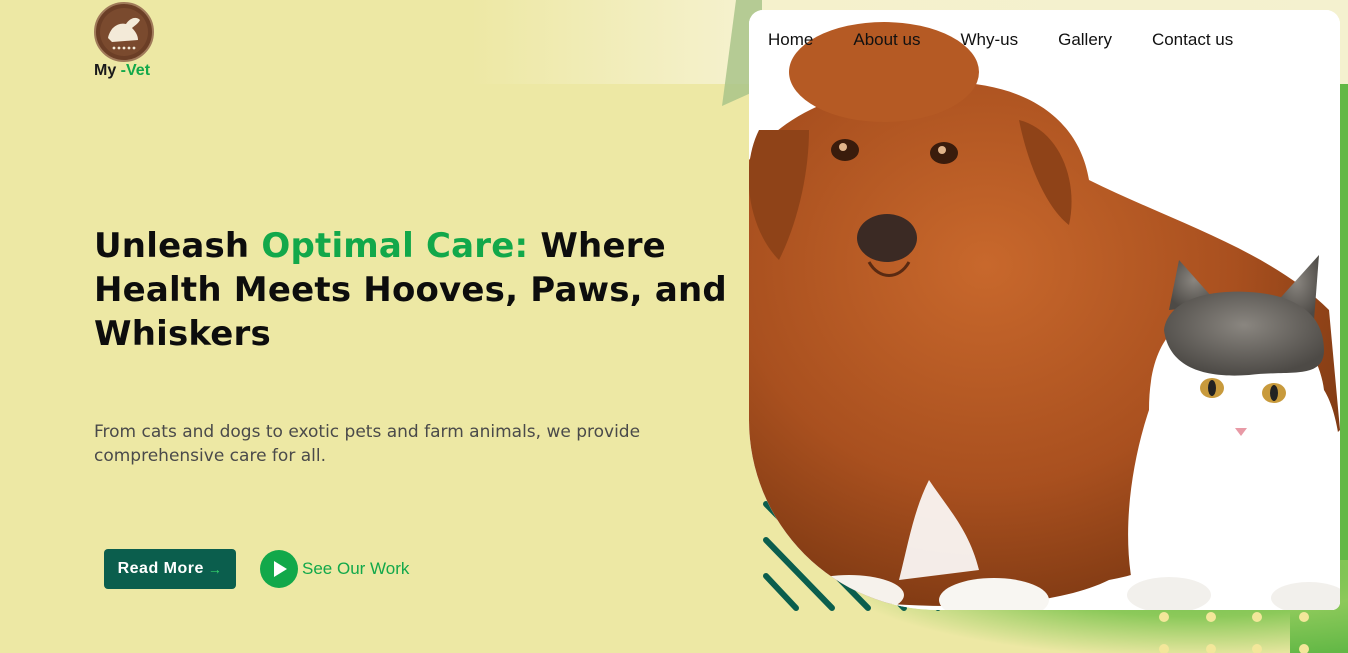 This screenshot has width=1348, height=653. I want to click on pets-logo-icon, so click(124, 32).